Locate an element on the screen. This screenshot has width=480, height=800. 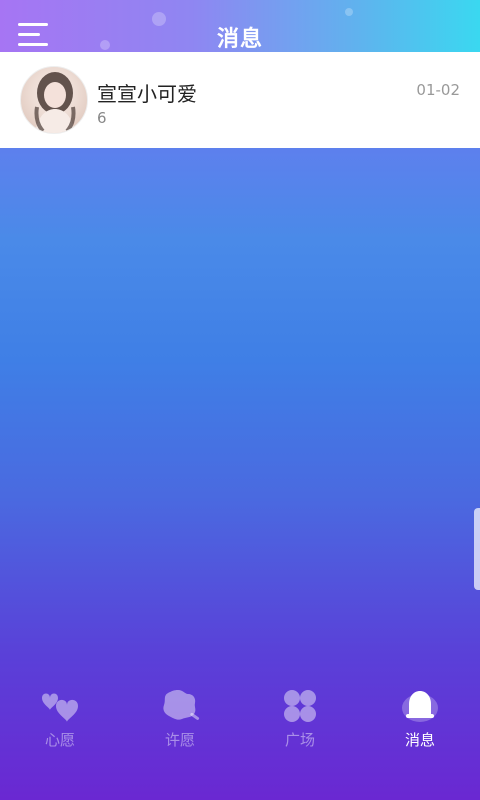
bottom-tab-bar: 心愿 许愿 广场 消息 is located at coordinates (240, 720).